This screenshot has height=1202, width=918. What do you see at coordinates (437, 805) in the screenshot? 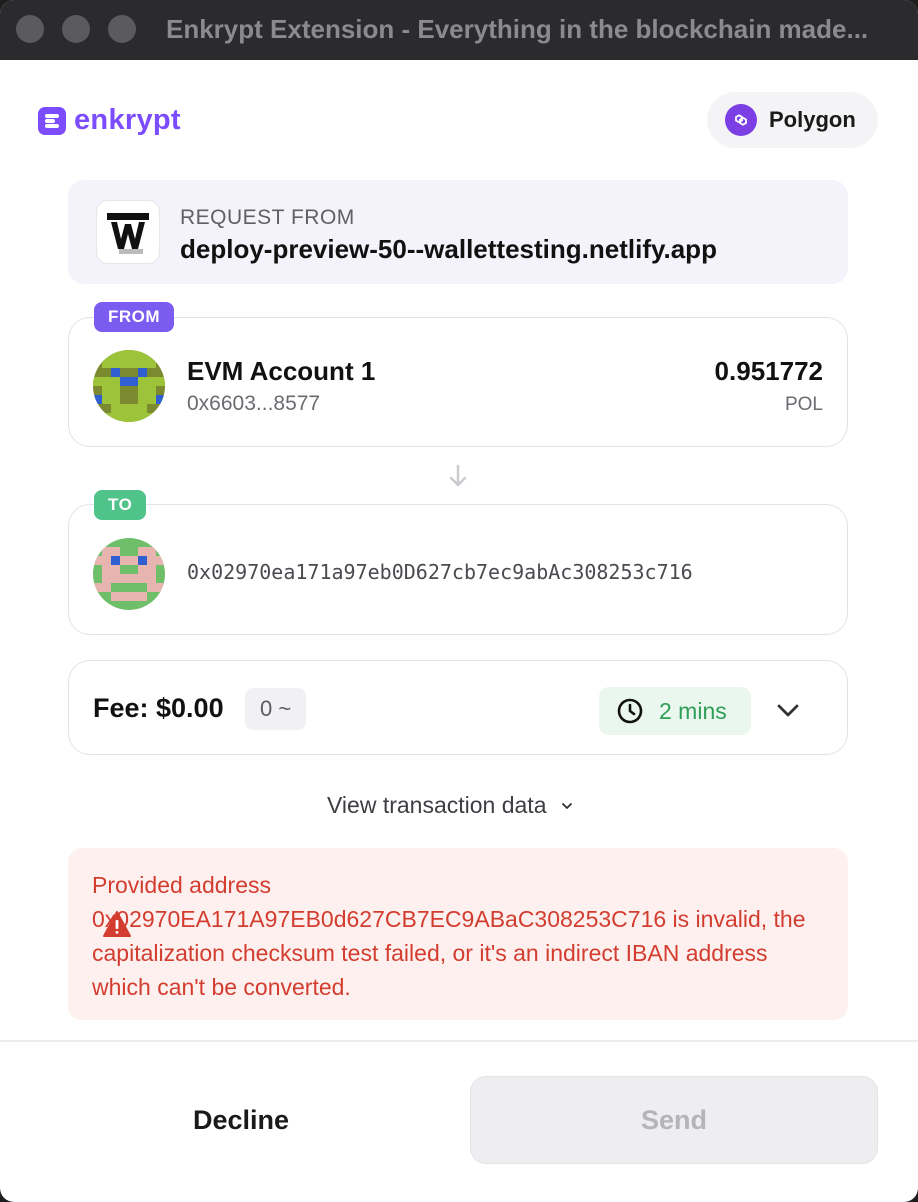
I see `view-transaction-data-label: View transaction data` at bounding box center [437, 805].